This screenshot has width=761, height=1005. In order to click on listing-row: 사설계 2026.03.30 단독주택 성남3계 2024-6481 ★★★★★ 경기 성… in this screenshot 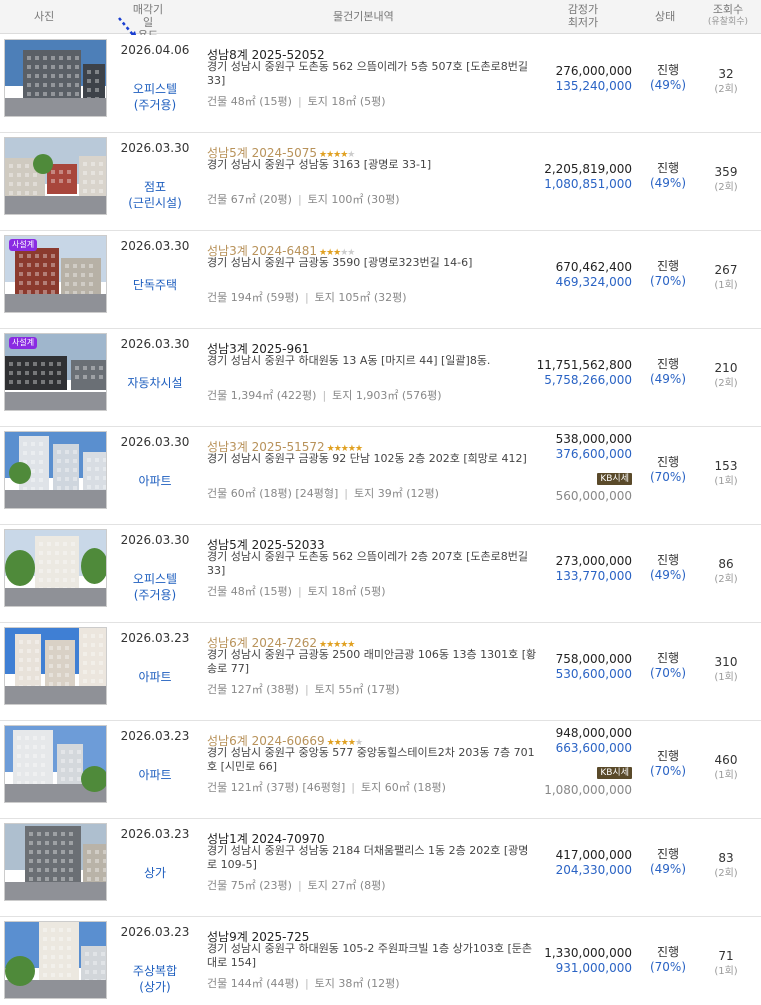, I will do `click(380, 280)`.